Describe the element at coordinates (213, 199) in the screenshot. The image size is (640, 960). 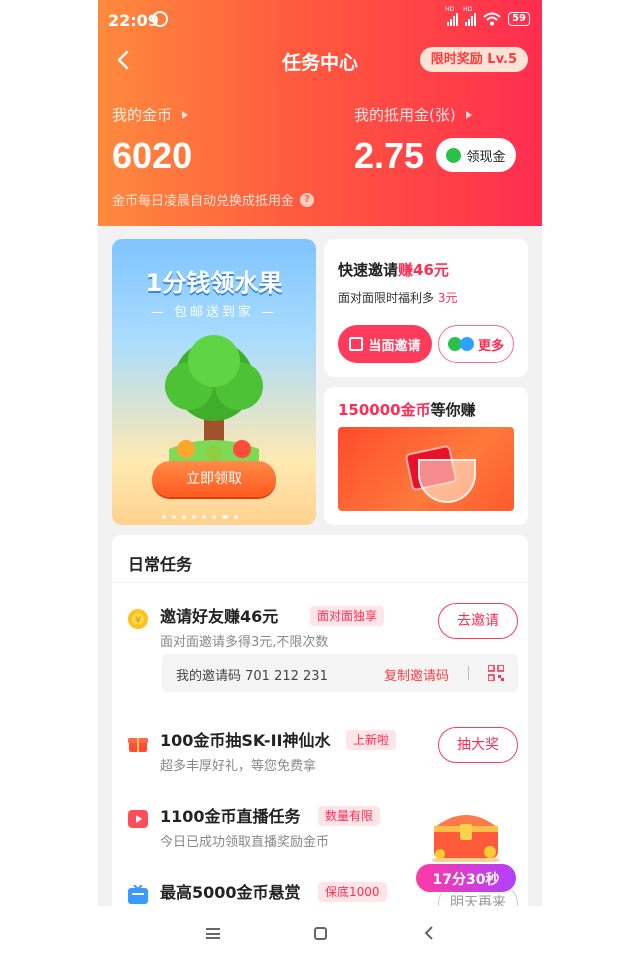
I see `exchange-note: 金币每日凌晨自动兑换成抵用金 ?` at that location.